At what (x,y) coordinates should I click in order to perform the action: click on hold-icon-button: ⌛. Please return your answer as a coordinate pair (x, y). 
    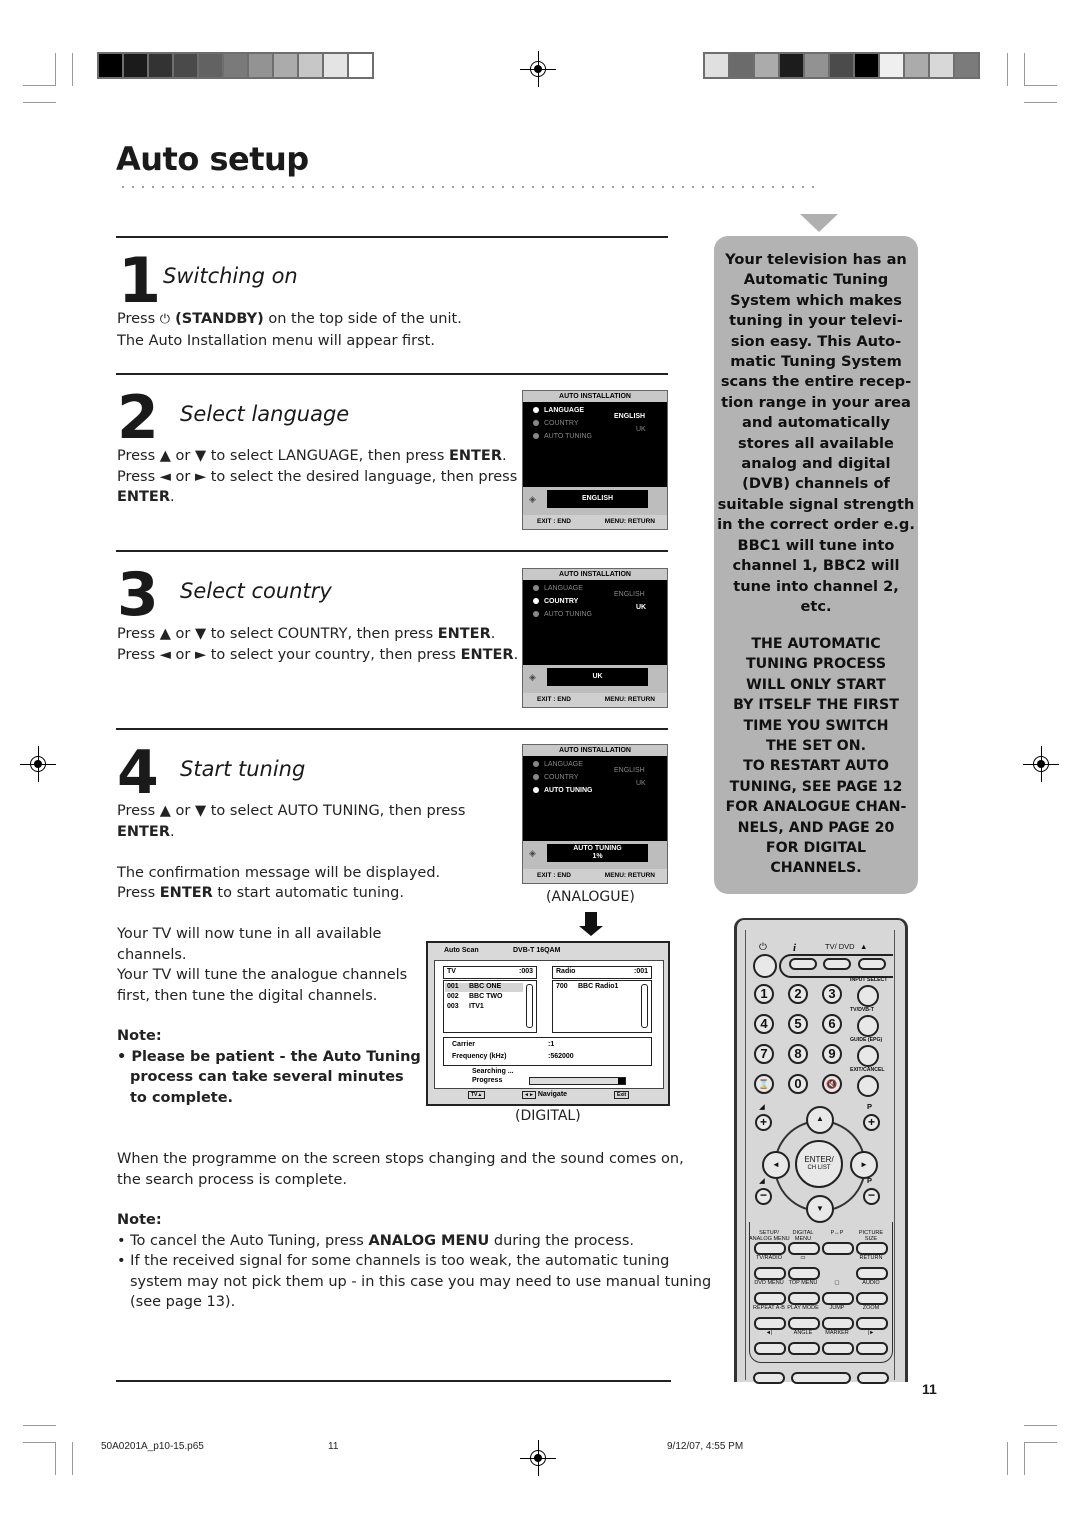
    Looking at the image, I should click on (764, 1084).